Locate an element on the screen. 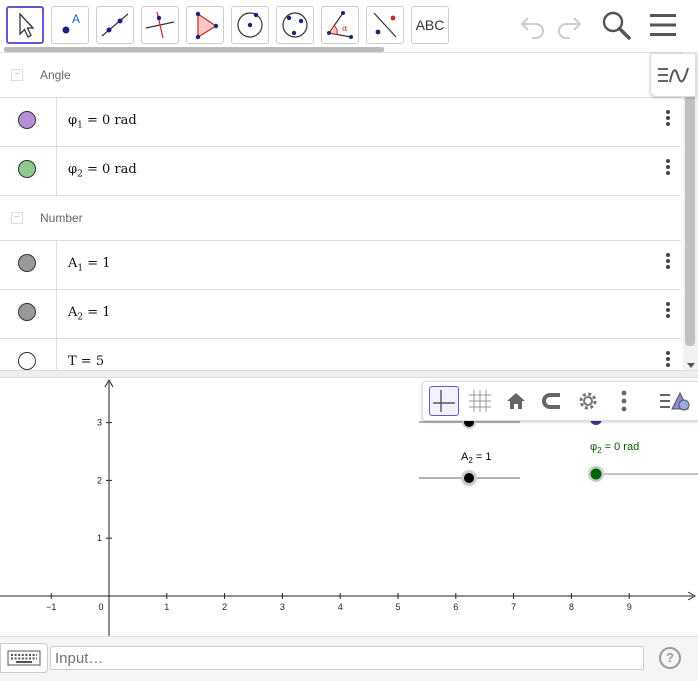  view-menu-icon is located at coordinates (673, 75).